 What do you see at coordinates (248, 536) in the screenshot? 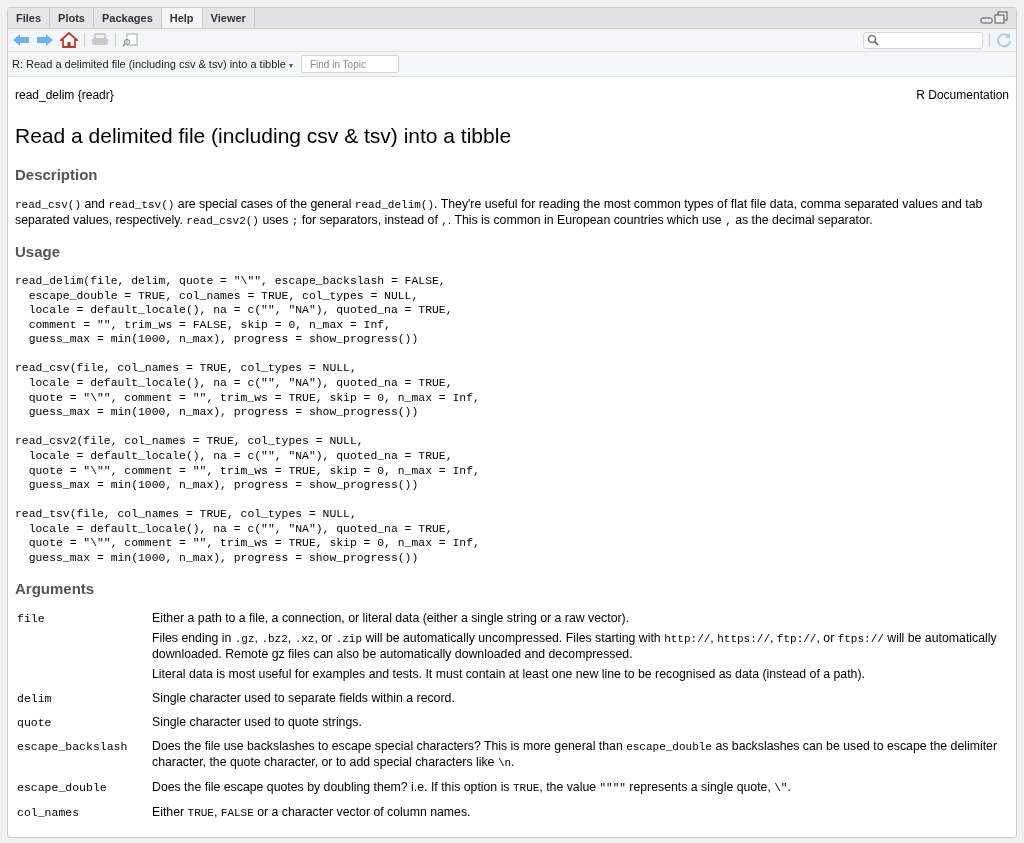
I see `usage-code: read_tsv(file, col_names = TRUE, col_types = NULL, locale = default_locale(), na = c("", "NA"), quoted_na = TRUE, quote = "\"", comment = "", trim_ws = TRUE, skip = 0, n_max = Inf, guess_max = min(1000, n_max), progress = show_progress())` at bounding box center [248, 536].